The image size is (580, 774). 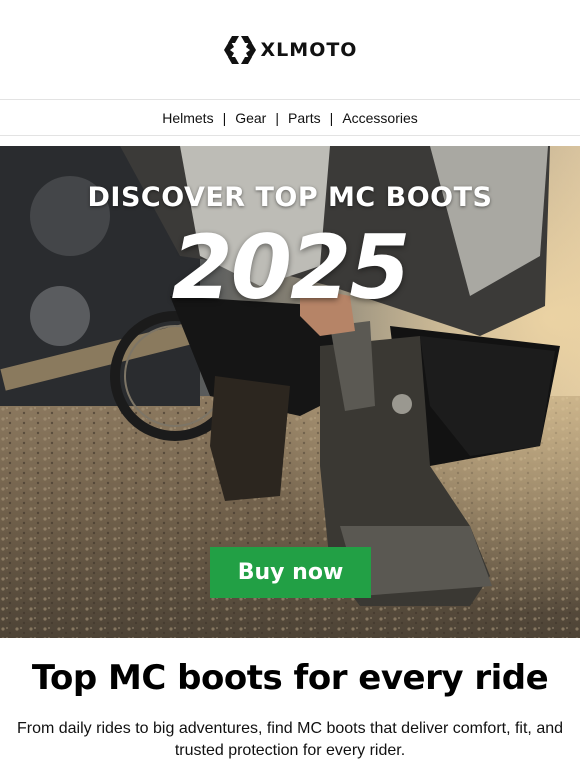 What do you see at coordinates (239, 49) in the screenshot?
I see `xlmoto-logo-icon` at bounding box center [239, 49].